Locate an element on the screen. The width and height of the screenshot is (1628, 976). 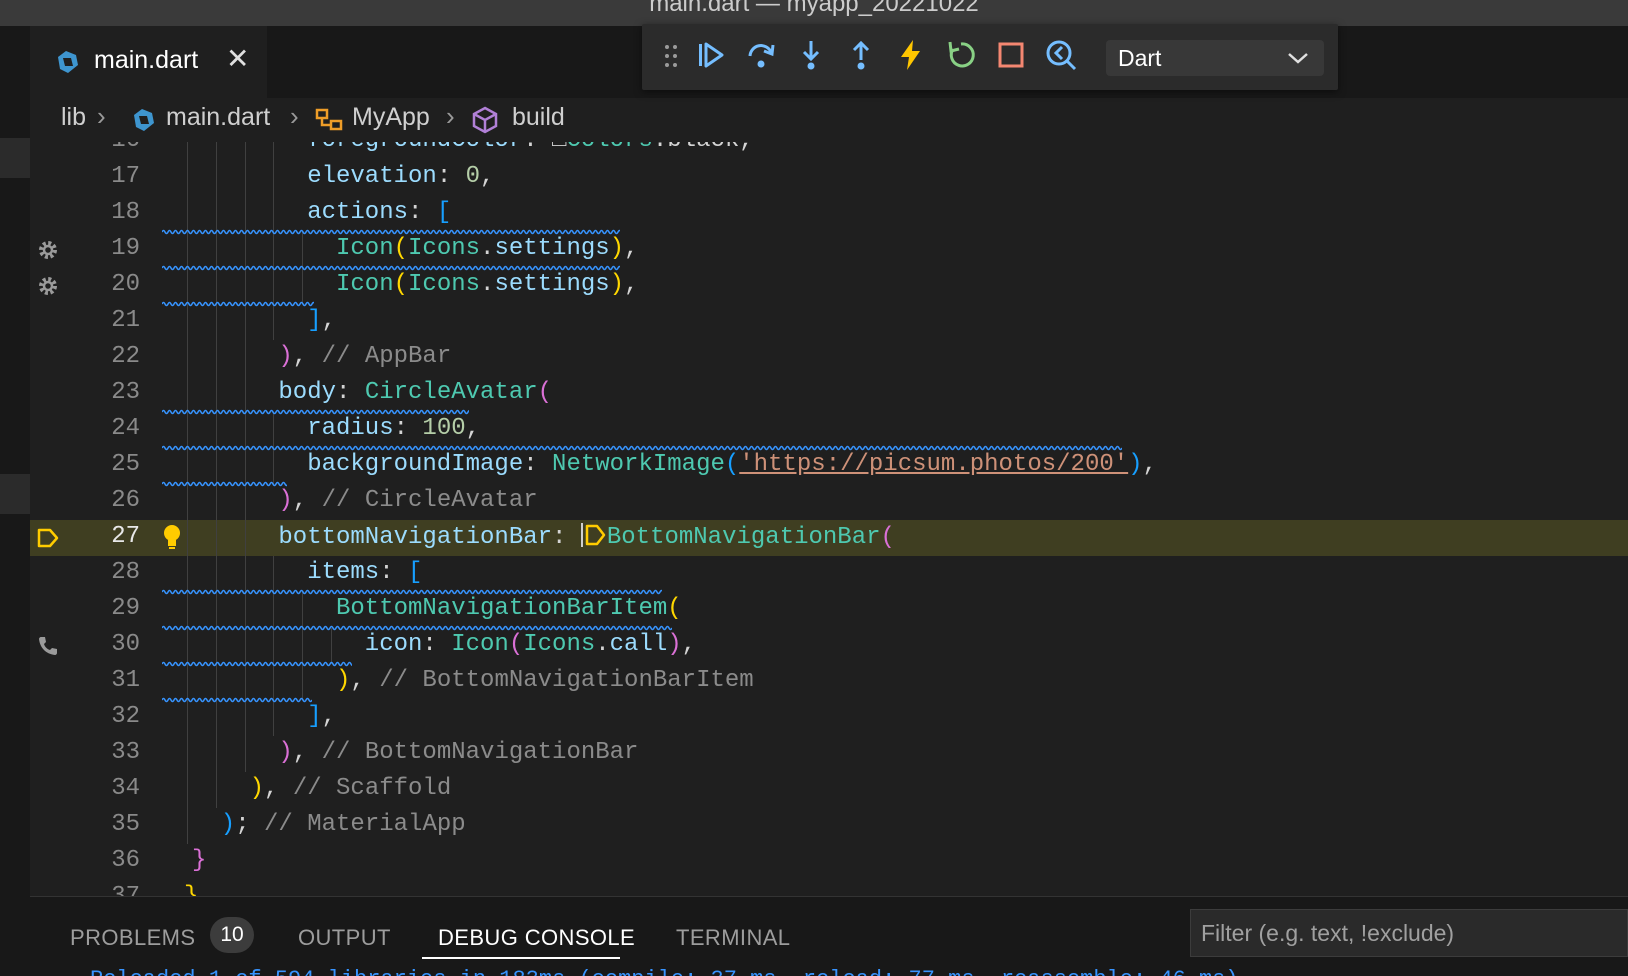
code-text: items: [ is located at coordinates (364, 572).